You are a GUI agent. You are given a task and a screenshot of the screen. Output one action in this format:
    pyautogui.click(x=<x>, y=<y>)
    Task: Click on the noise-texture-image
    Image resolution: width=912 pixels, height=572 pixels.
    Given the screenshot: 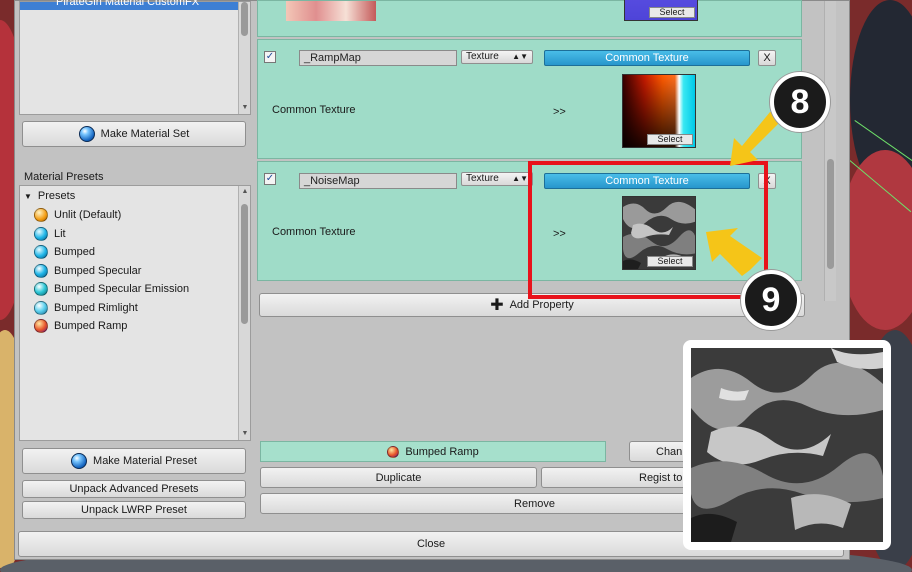 What is the action you would take?
    pyautogui.click(x=787, y=445)
    